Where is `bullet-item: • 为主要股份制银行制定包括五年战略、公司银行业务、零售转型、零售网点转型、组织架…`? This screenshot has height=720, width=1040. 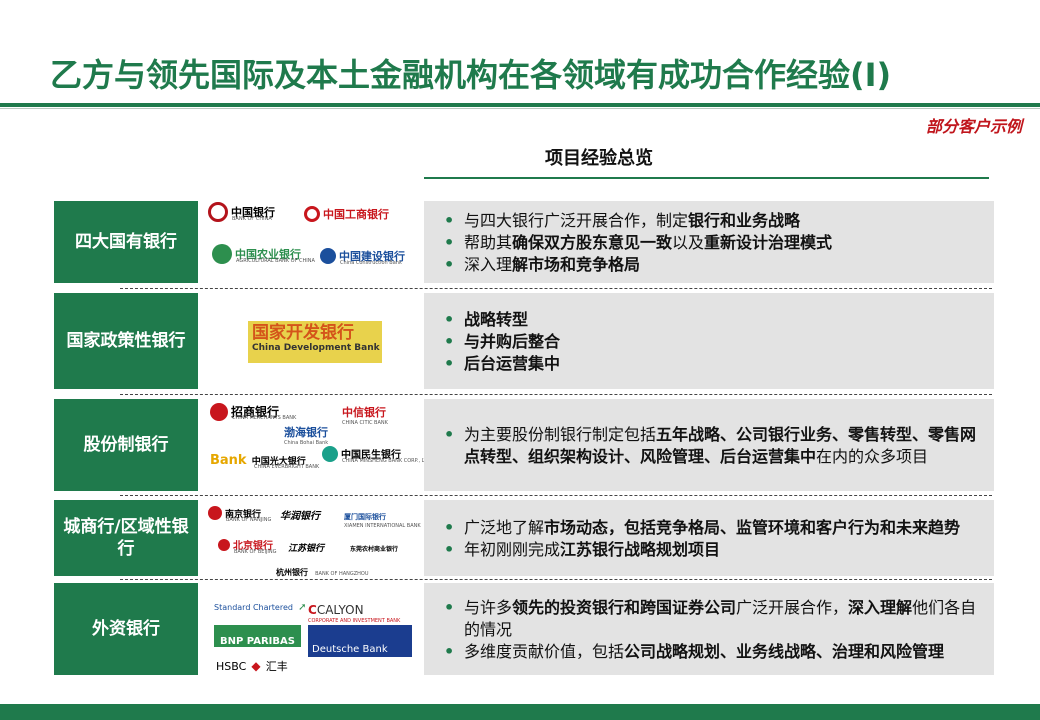
bullet-item: • 为主要股份制银行制定包括五年战略、公司银行业务、零售转型、零售网点转型、组织架… is located at coordinates (710, 445).